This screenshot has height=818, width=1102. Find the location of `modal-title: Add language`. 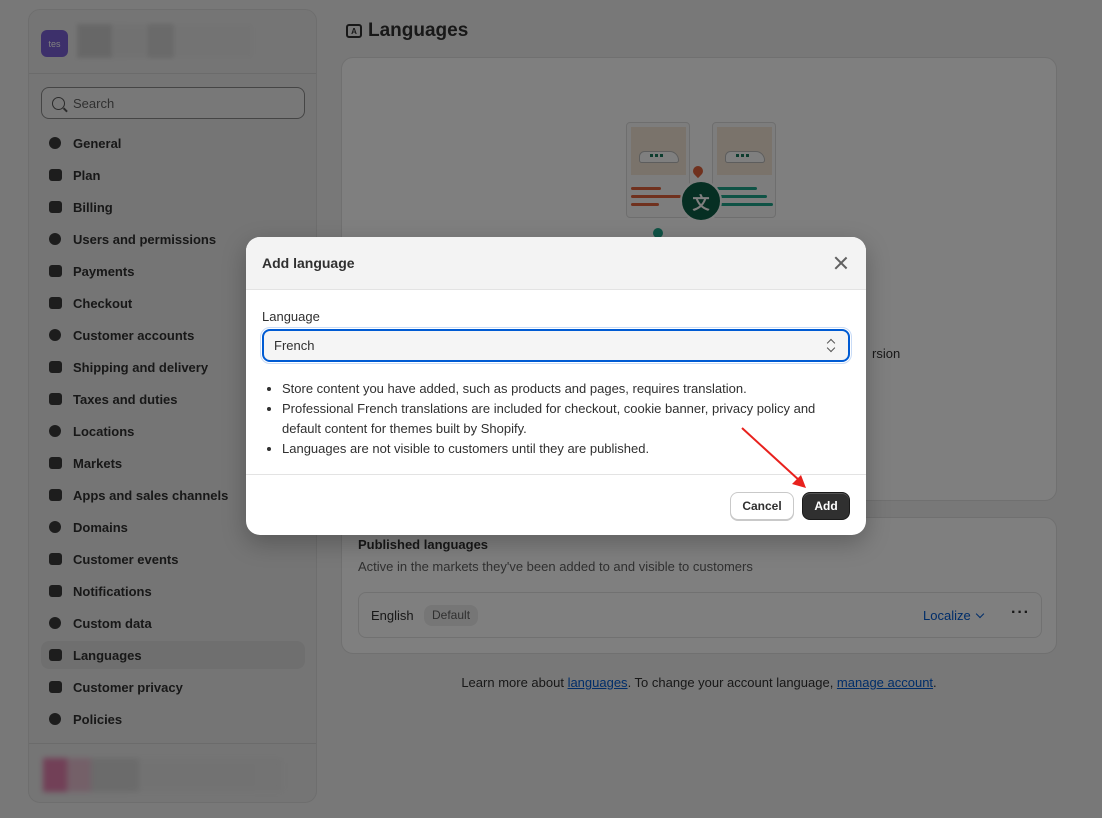

modal-title: Add language is located at coordinates (308, 263).